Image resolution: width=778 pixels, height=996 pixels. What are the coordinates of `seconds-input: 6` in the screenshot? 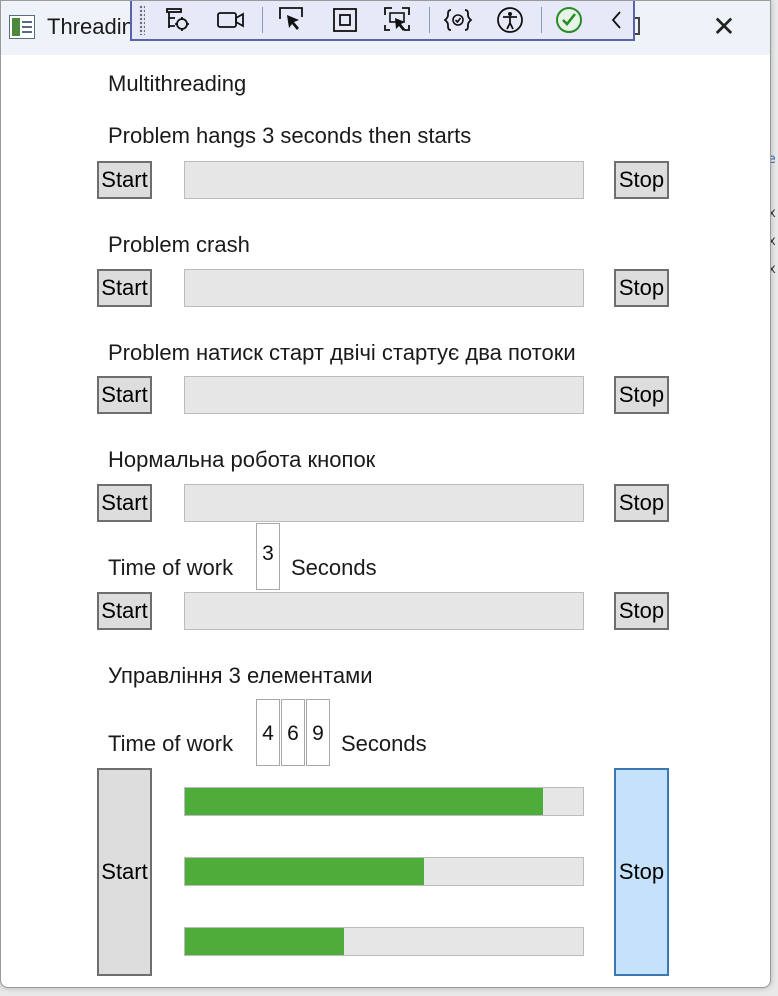 It's located at (293, 732).